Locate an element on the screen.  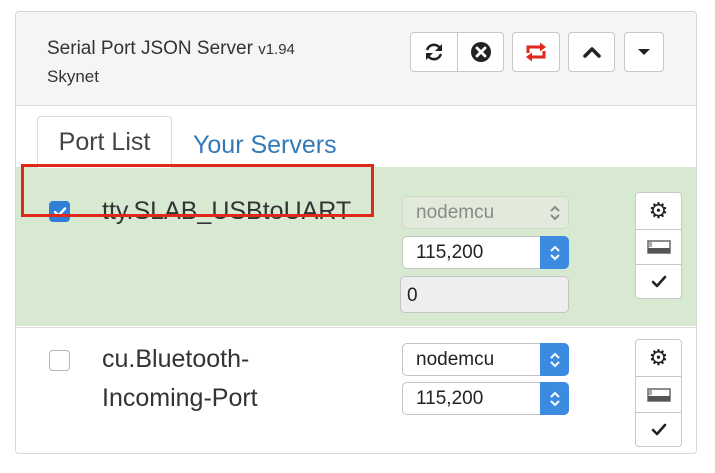
stop-button is located at coordinates (481, 52).